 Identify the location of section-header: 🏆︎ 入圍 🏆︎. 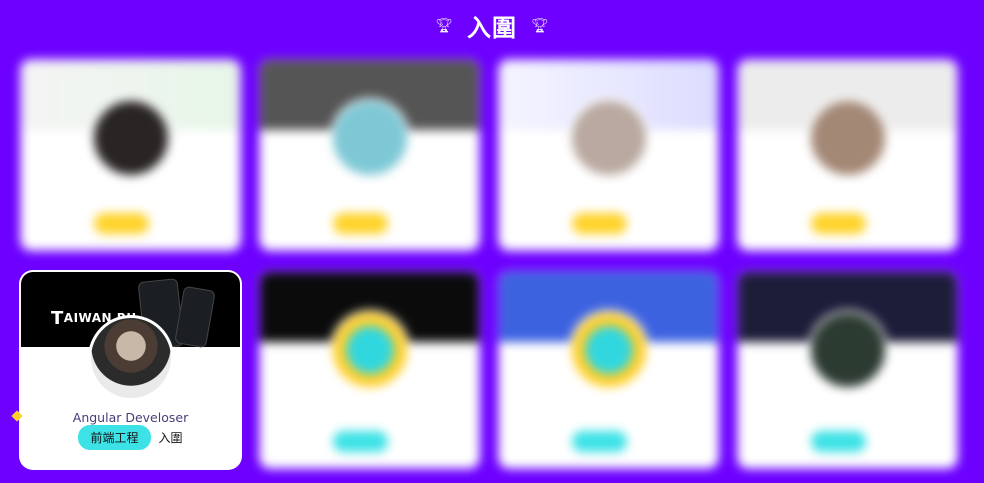
(492, 25).